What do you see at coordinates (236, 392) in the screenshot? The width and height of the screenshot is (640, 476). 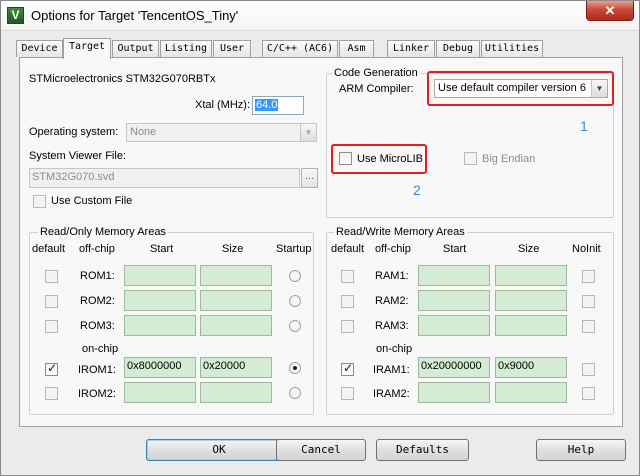 I see `irom2-size-field` at bounding box center [236, 392].